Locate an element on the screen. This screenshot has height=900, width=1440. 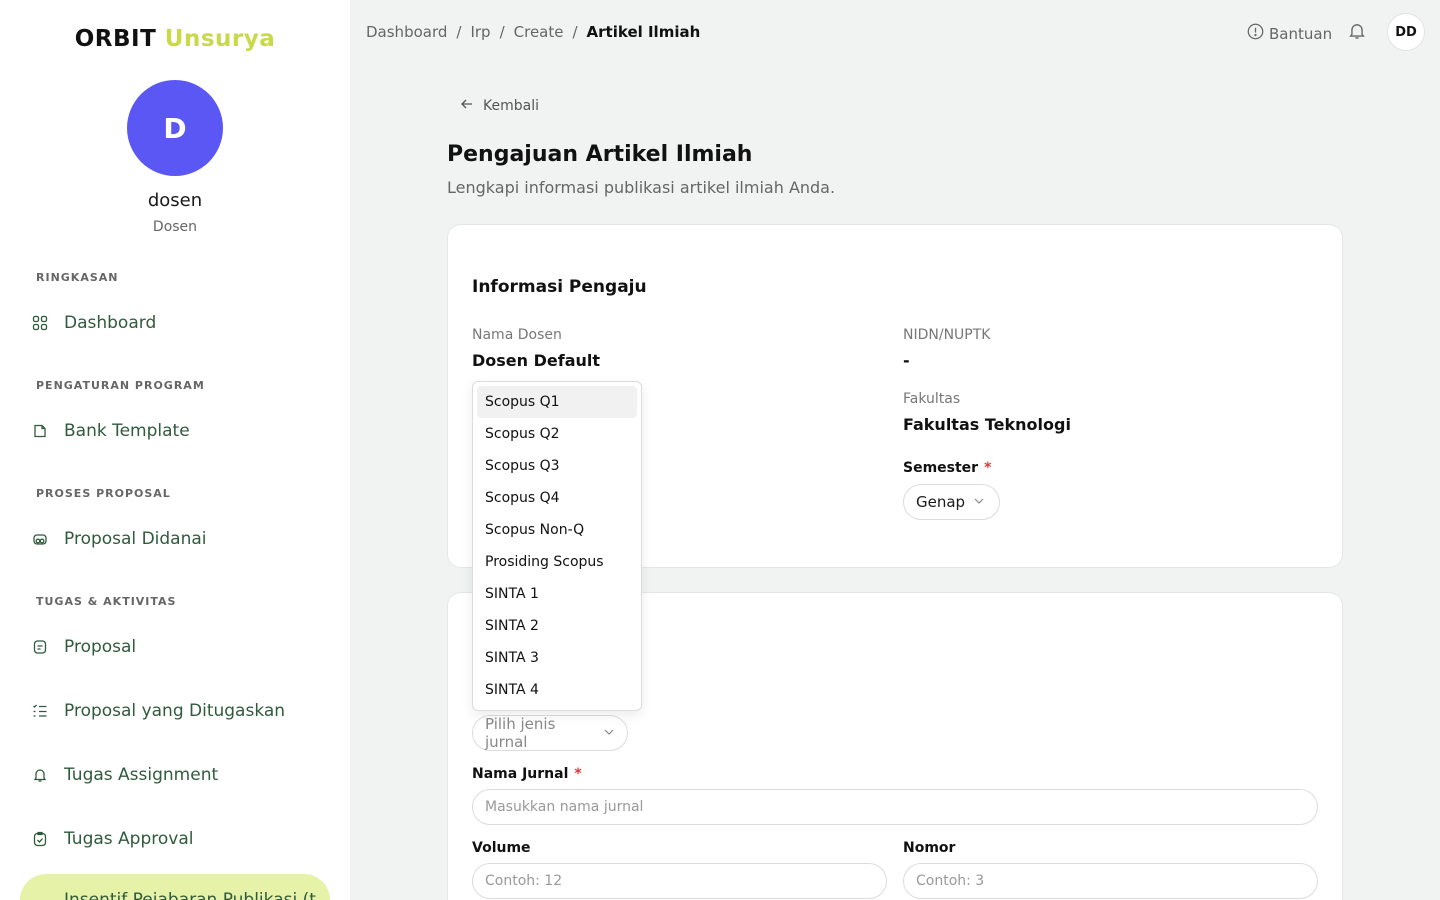
sidebar-item-bank-template: Bank Template is located at coordinates (111, 431).